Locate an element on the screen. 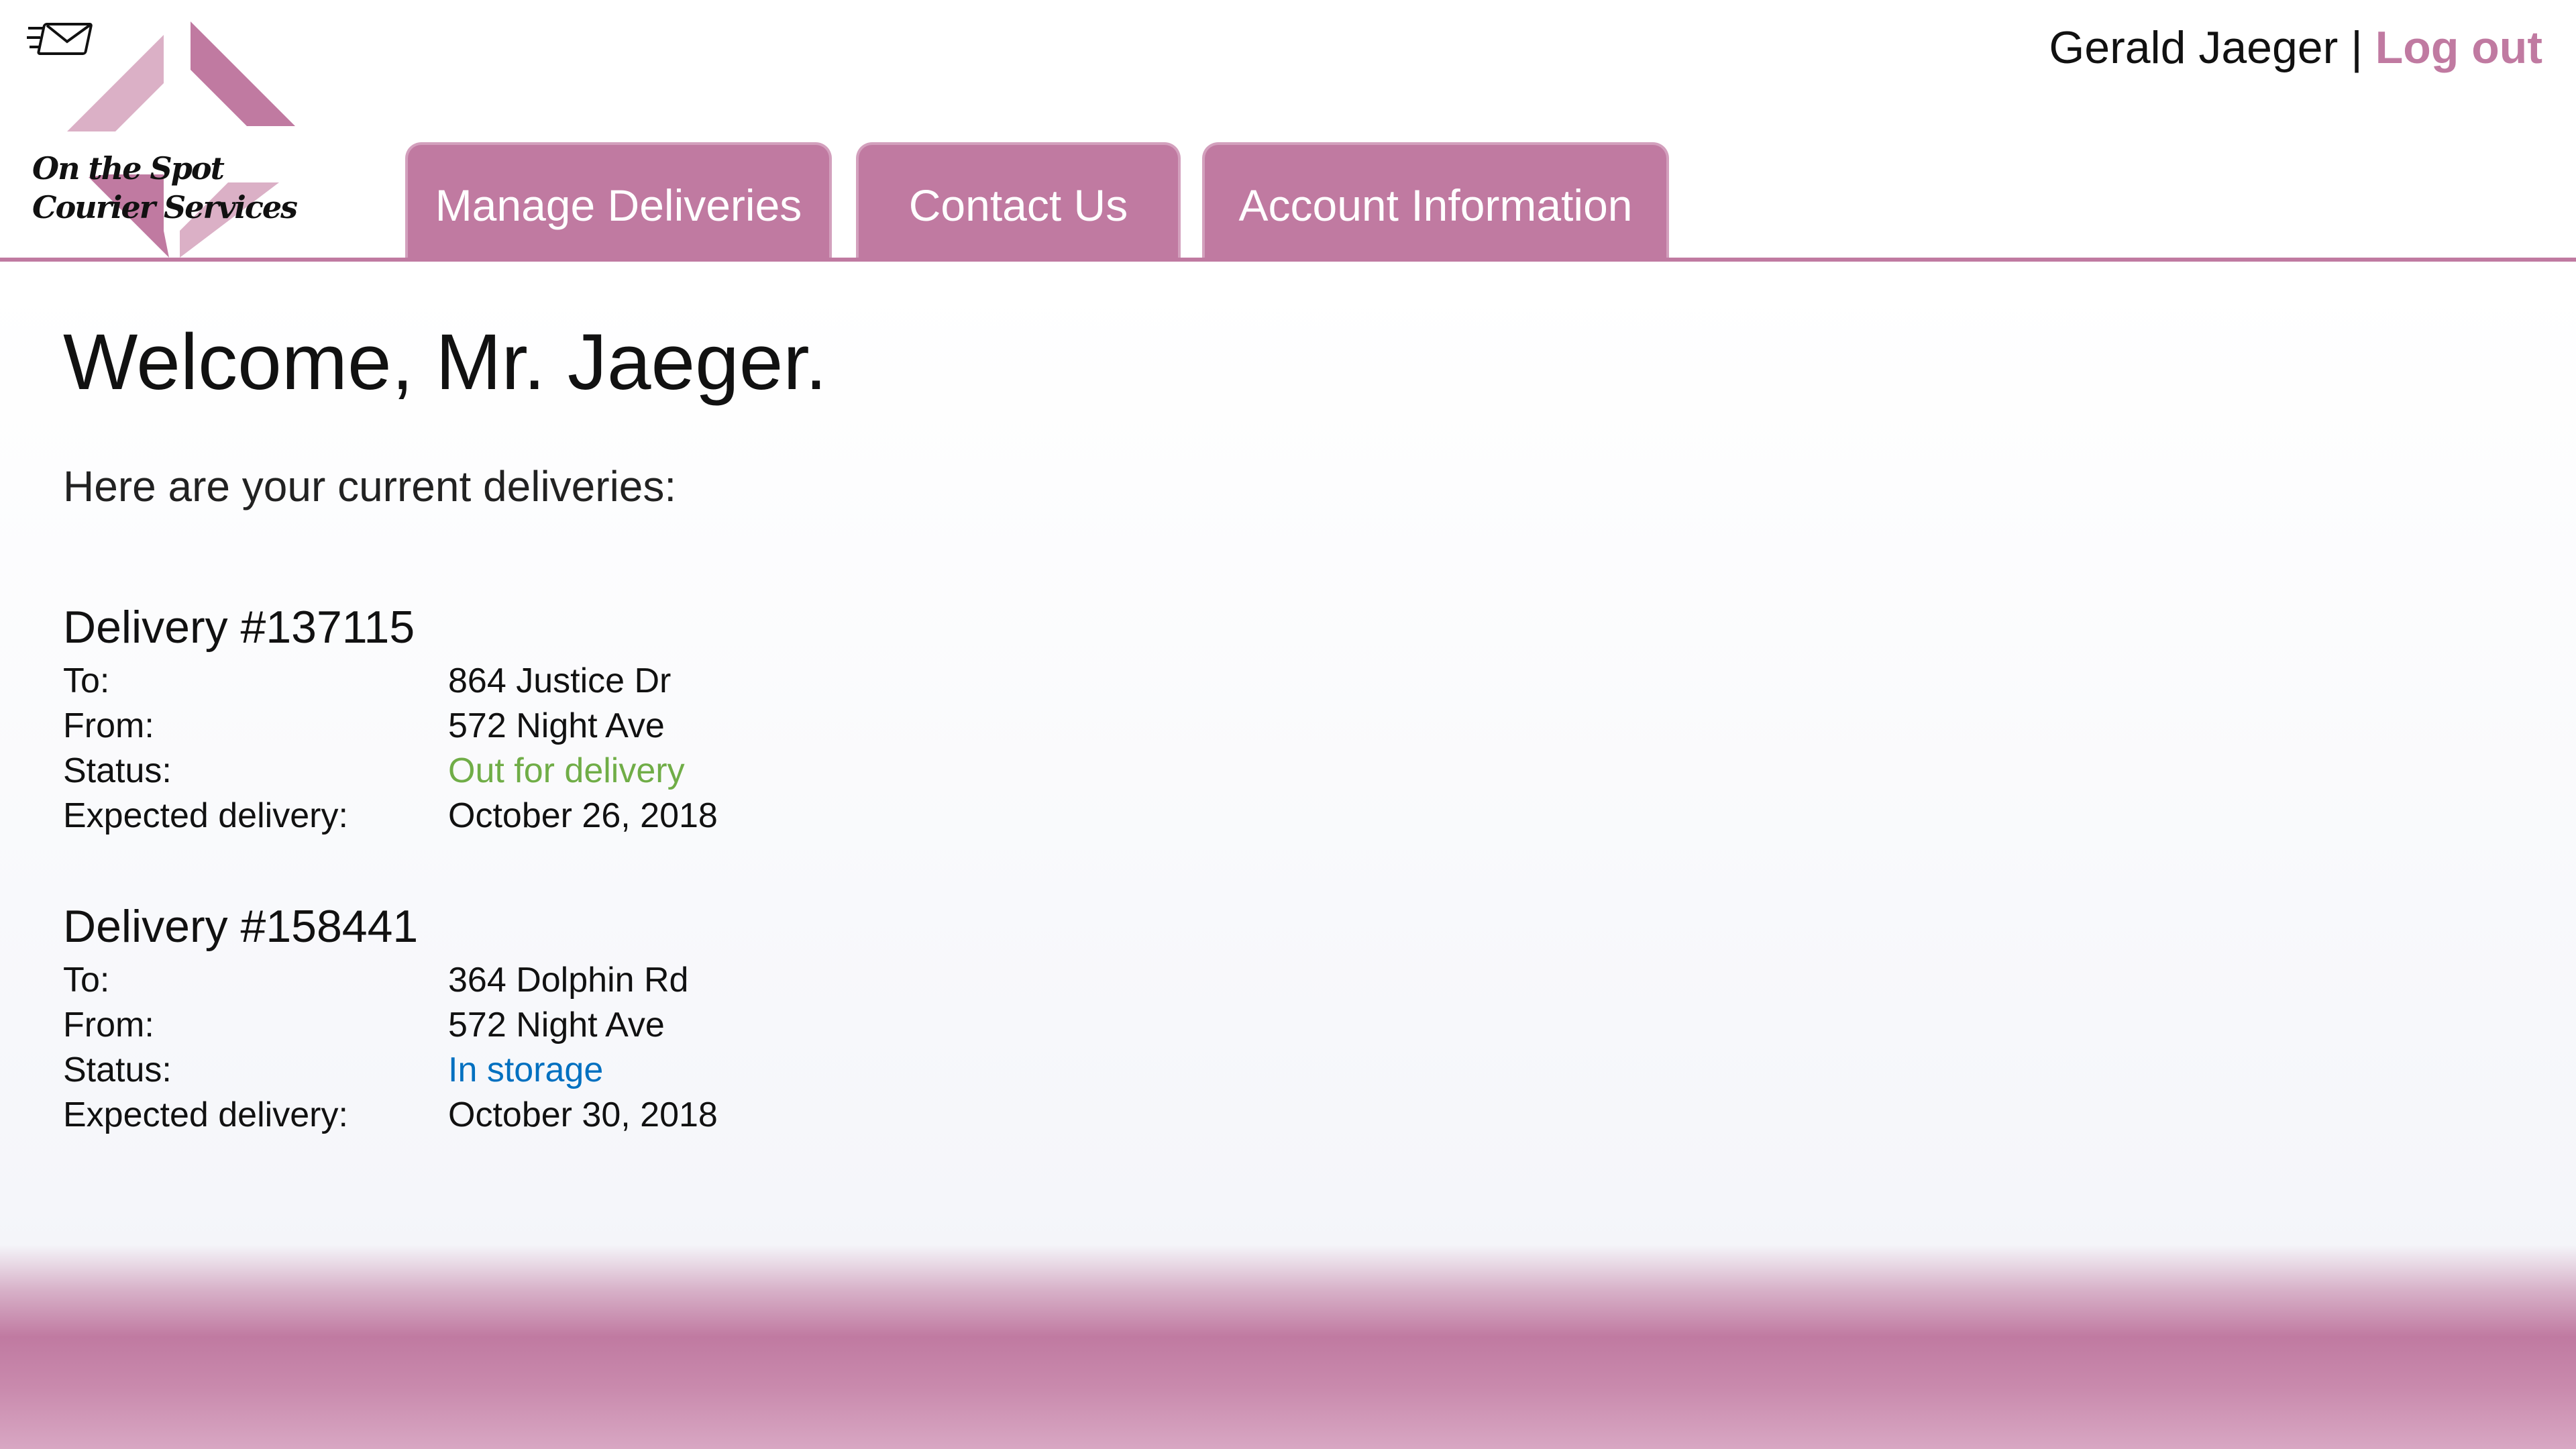 The width and height of the screenshot is (2576, 1449). user-area: Gerald Jaeger | Log out is located at coordinates (2295, 47).